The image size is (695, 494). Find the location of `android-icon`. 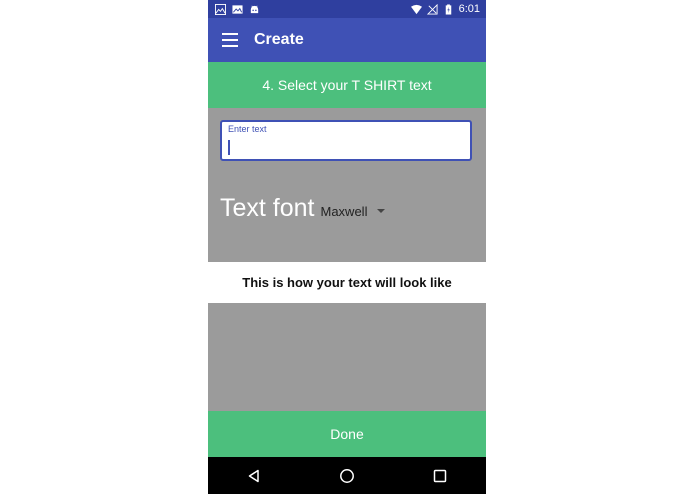

android-icon is located at coordinates (254, 9).